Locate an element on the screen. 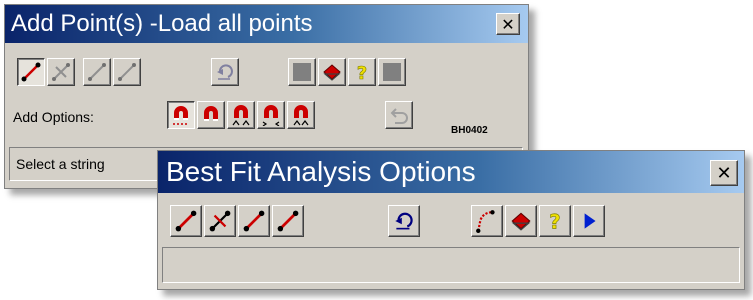 The width and height of the screenshot is (753, 300). add-options-label: Add Options: is located at coordinates (53, 117).